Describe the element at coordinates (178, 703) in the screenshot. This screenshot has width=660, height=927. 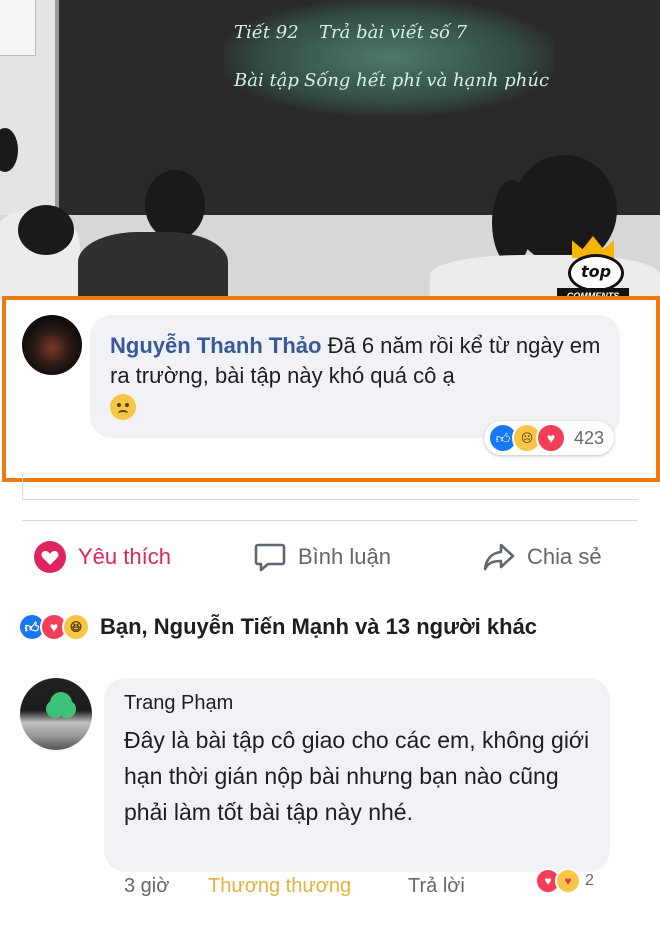
I see `comment-author: Trang Phạm` at that location.